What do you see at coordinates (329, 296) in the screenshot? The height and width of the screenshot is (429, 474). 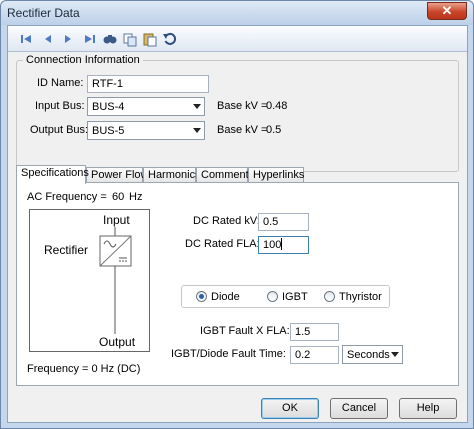 I see `thyristor-radio` at bounding box center [329, 296].